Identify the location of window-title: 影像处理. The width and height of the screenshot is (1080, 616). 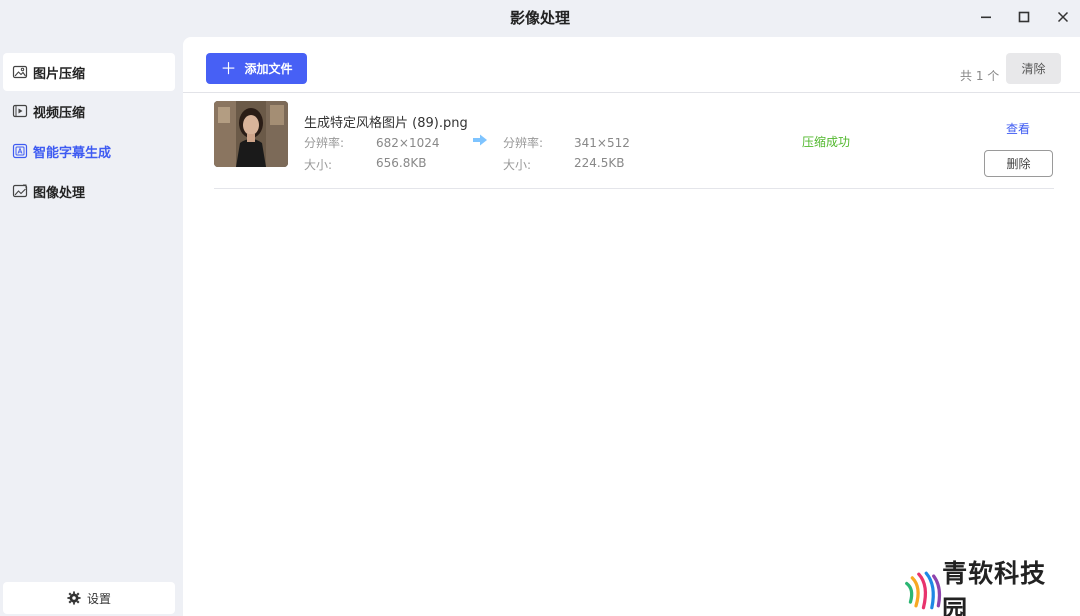
(539, 18).